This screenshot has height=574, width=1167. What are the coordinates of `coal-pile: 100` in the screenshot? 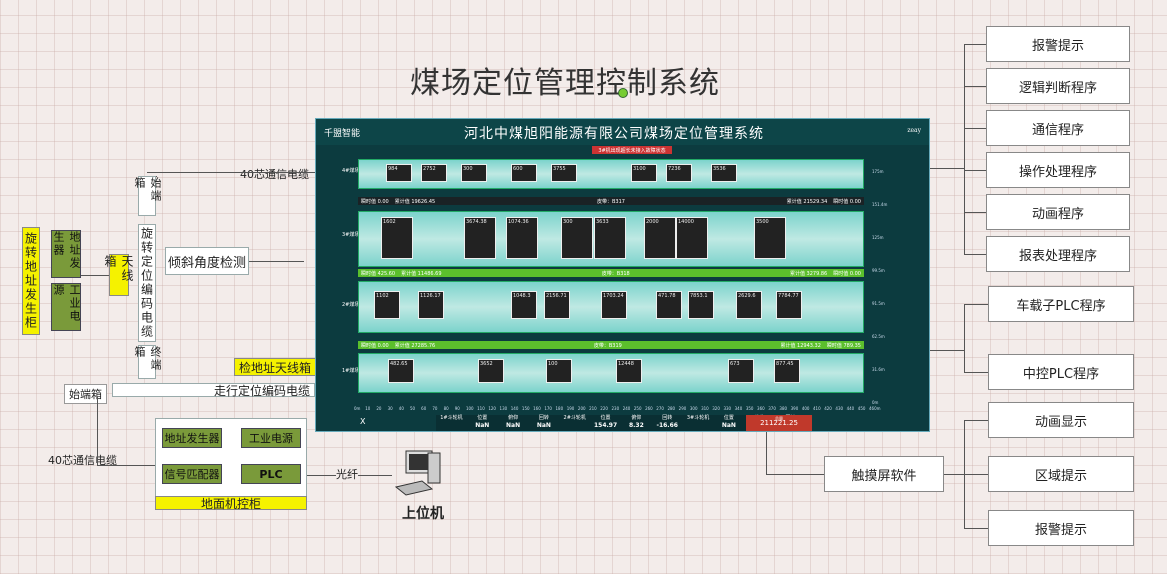 It's located at (559, 371).